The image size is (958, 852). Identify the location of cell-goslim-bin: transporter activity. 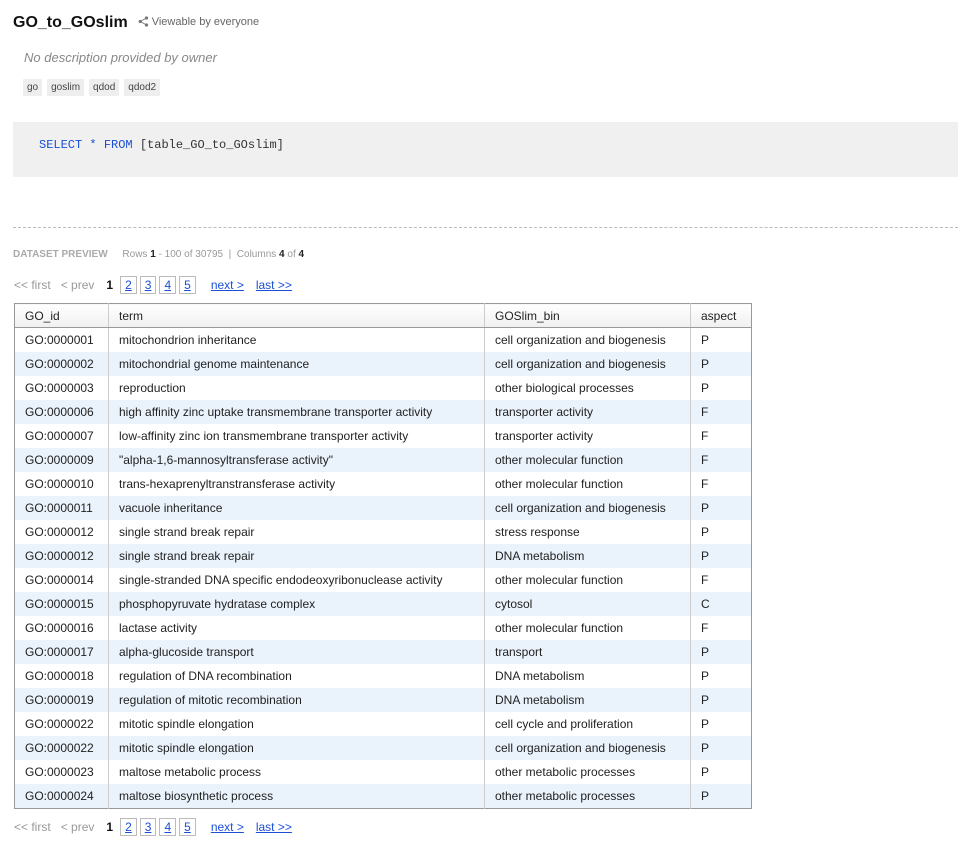
(587, 412).